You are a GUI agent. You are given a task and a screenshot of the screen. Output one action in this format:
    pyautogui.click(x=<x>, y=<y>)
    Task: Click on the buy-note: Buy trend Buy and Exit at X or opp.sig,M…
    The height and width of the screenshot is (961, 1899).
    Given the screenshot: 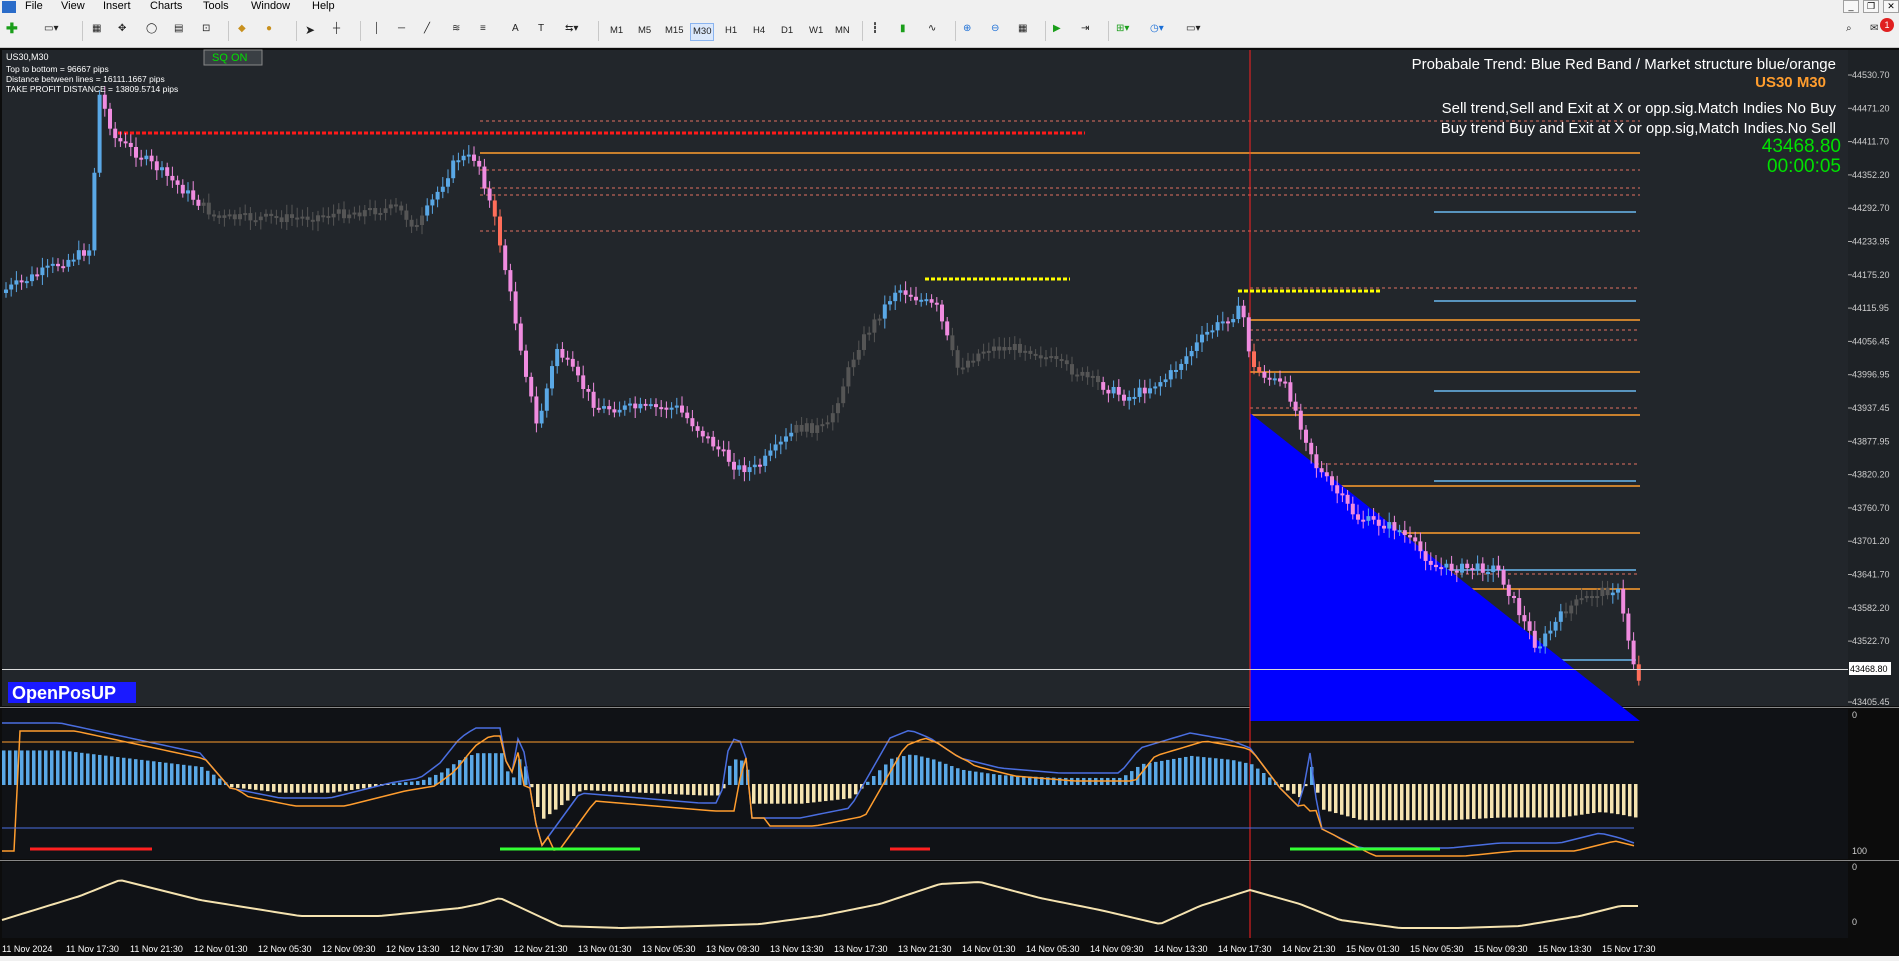 What is the action you would take?
    pyautogui.click(x=1638, y=128)
    